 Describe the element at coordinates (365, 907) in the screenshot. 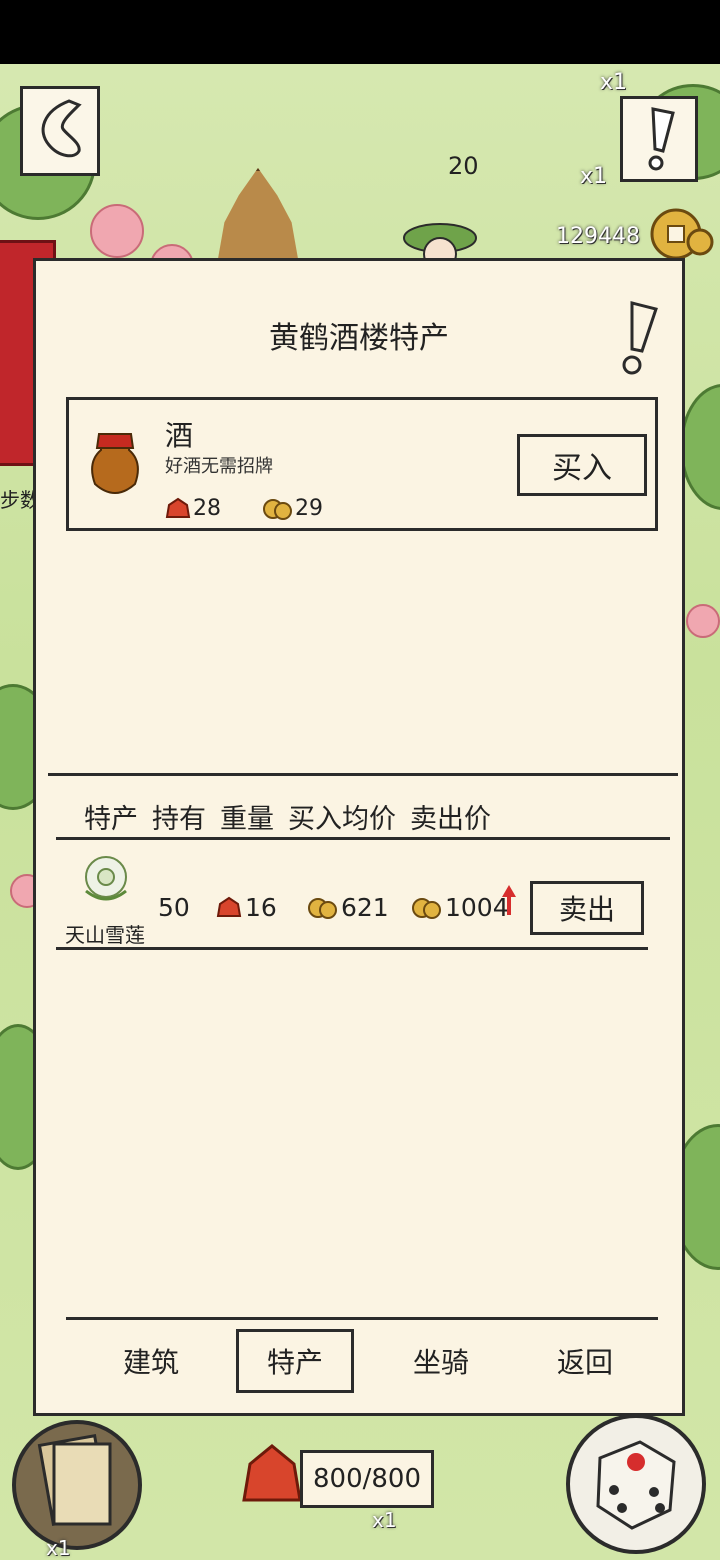

I see `inventory-avg-buy-price-value: 621` at that location.